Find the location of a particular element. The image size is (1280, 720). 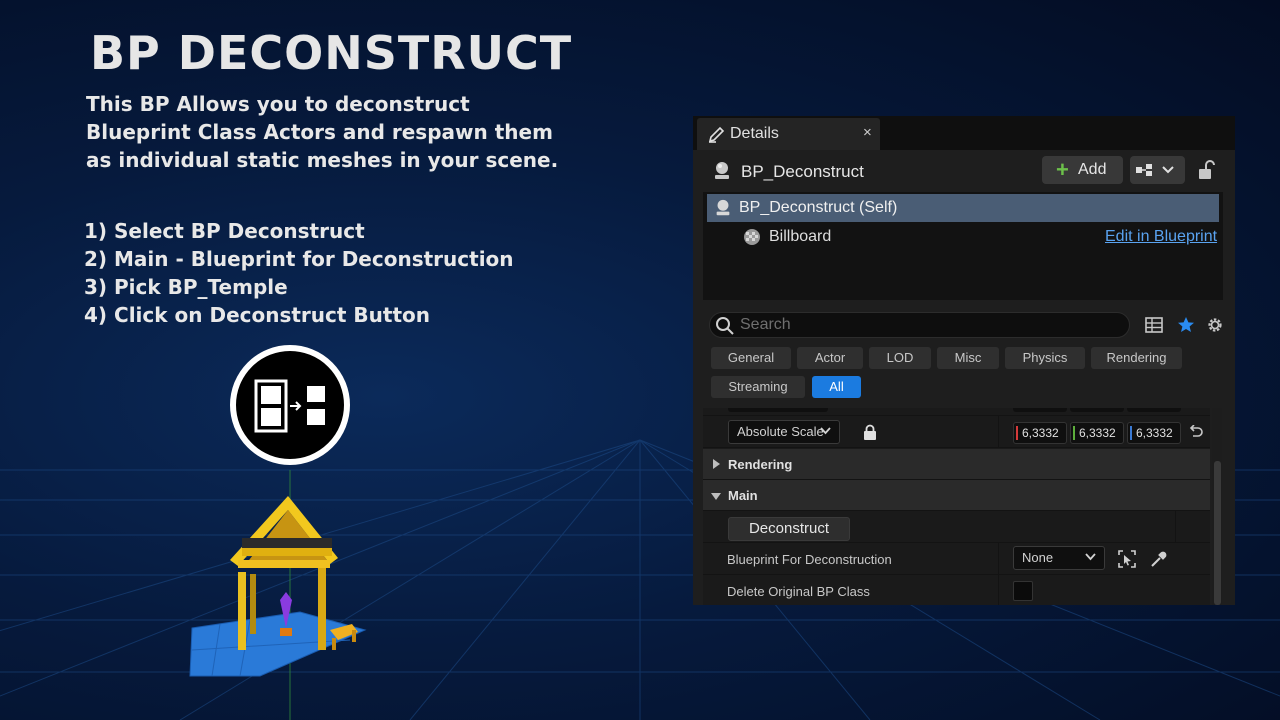

blueprint-row: Blueprint For Deconstruction None is located at coordinates (956, 559).